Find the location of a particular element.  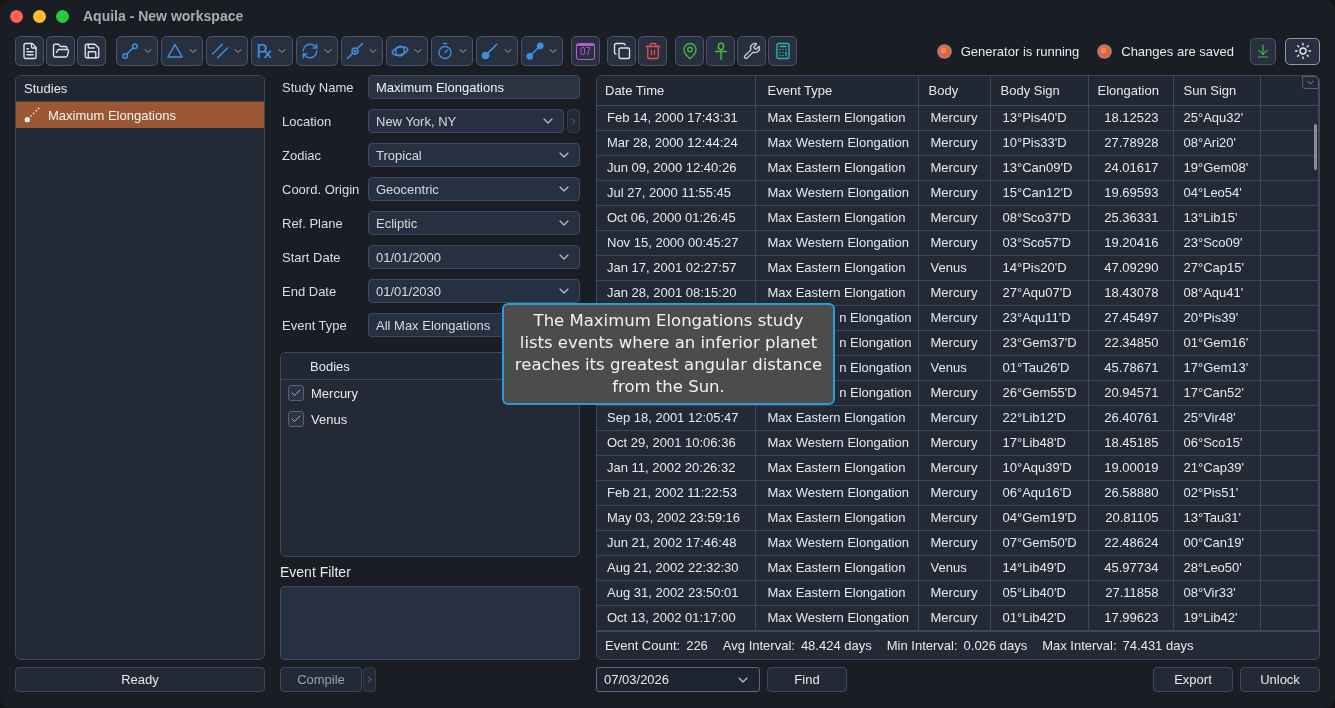

dropdown-field: New York, NY is located at coordinates (466, 121).